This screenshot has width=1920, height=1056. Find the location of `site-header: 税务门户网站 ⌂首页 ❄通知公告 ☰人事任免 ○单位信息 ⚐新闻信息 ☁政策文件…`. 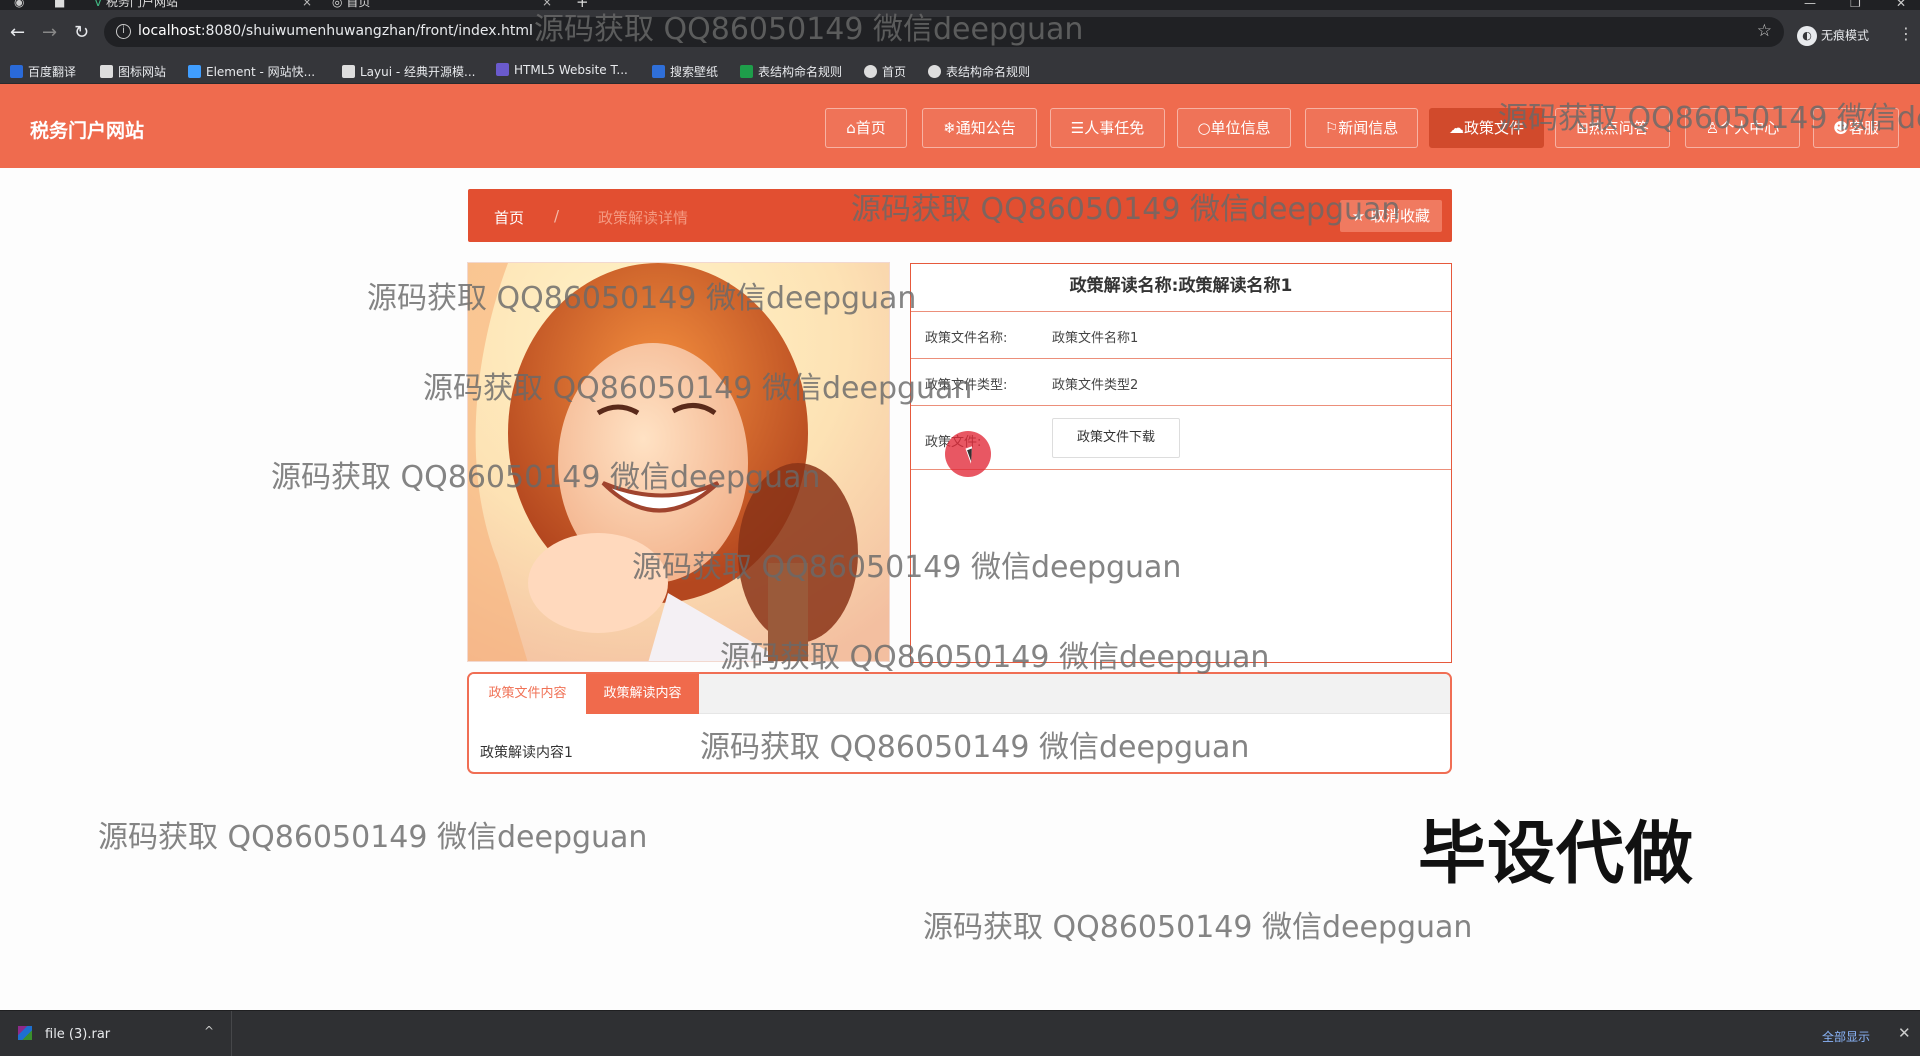

site-header: 税务门户网站 ⌂首页 ❄通知公告 ☰人事任免 ○单位信息 ⚐新闻信息 ☁政策文件… is located at coordinates (960, 126).